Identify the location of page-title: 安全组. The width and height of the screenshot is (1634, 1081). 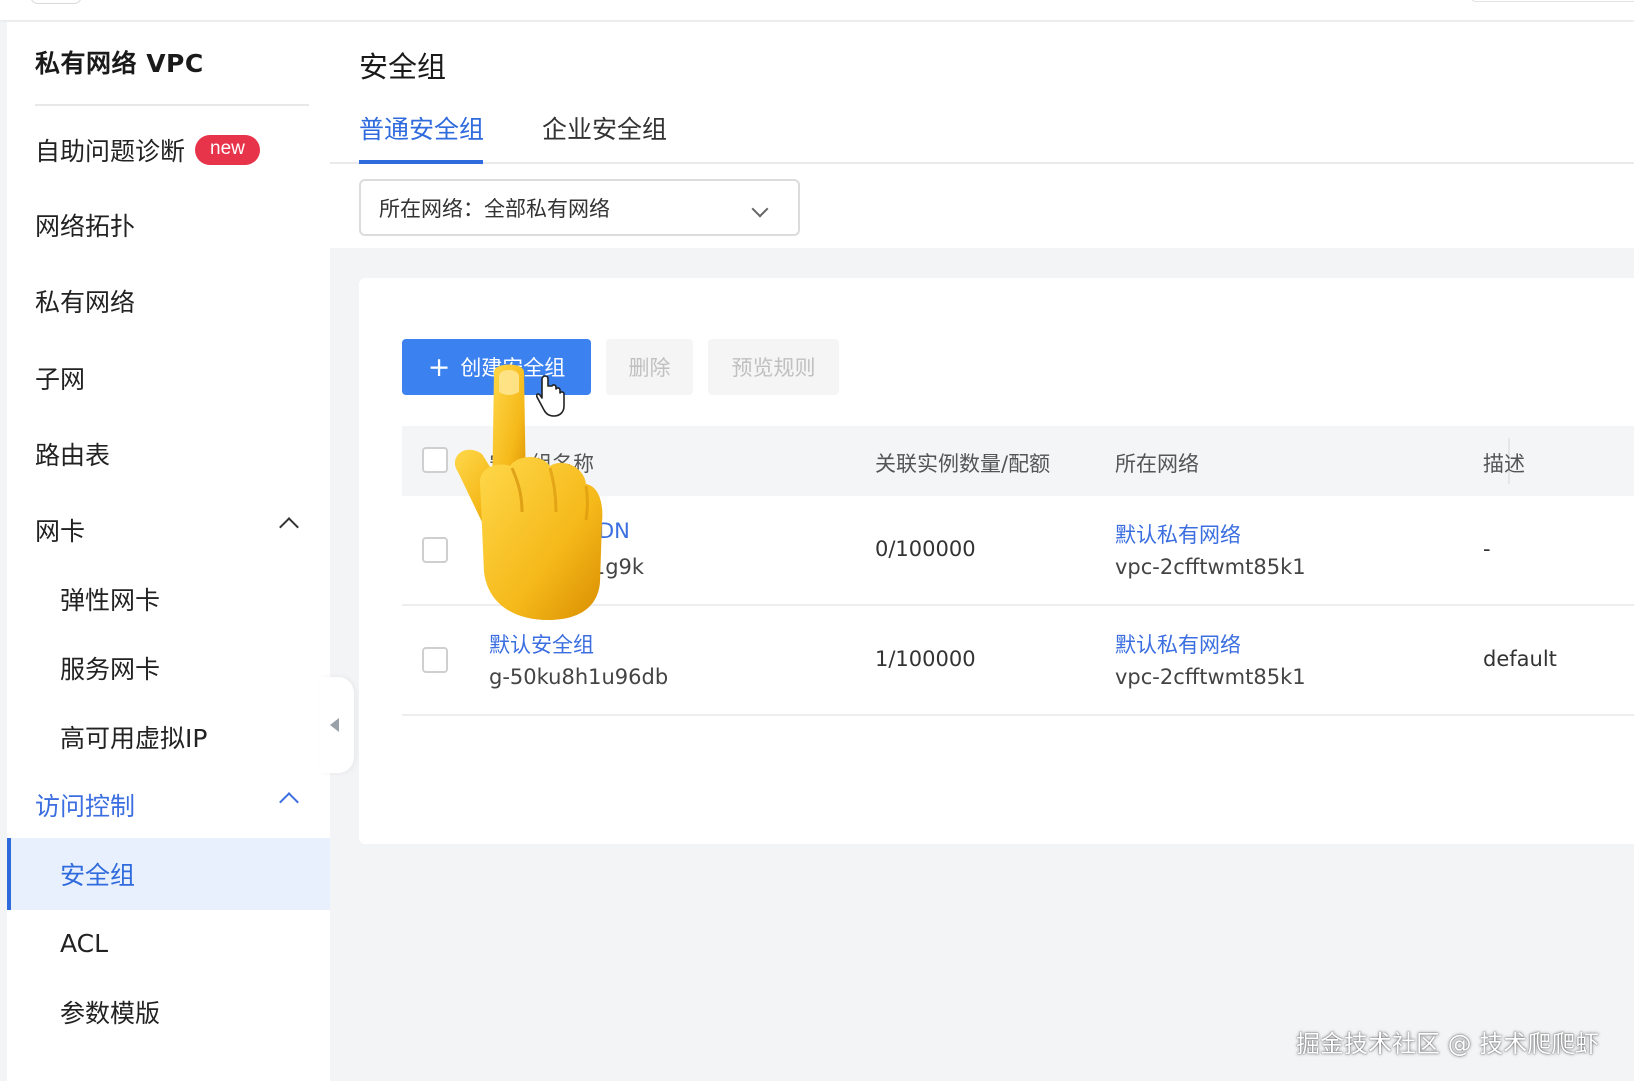
(403, 67).